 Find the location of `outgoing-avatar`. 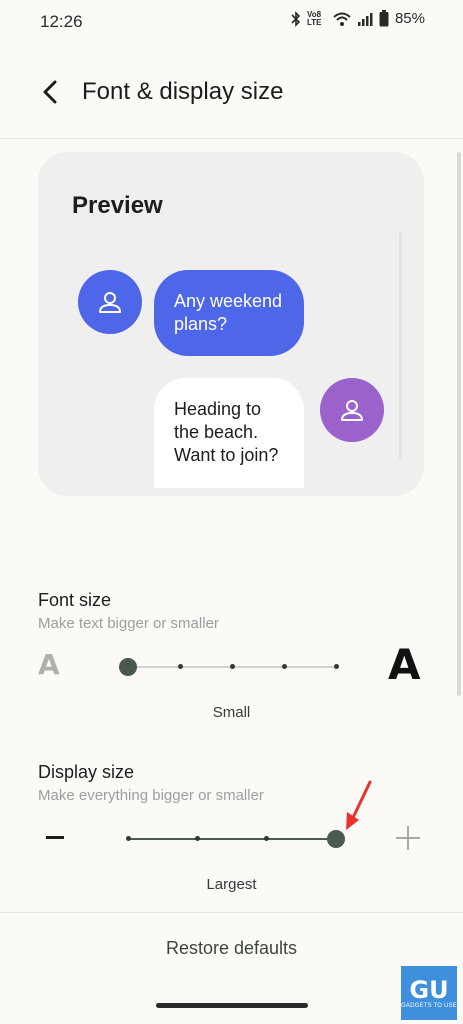

outgoing-avatar is located at coordinates (352, 410).